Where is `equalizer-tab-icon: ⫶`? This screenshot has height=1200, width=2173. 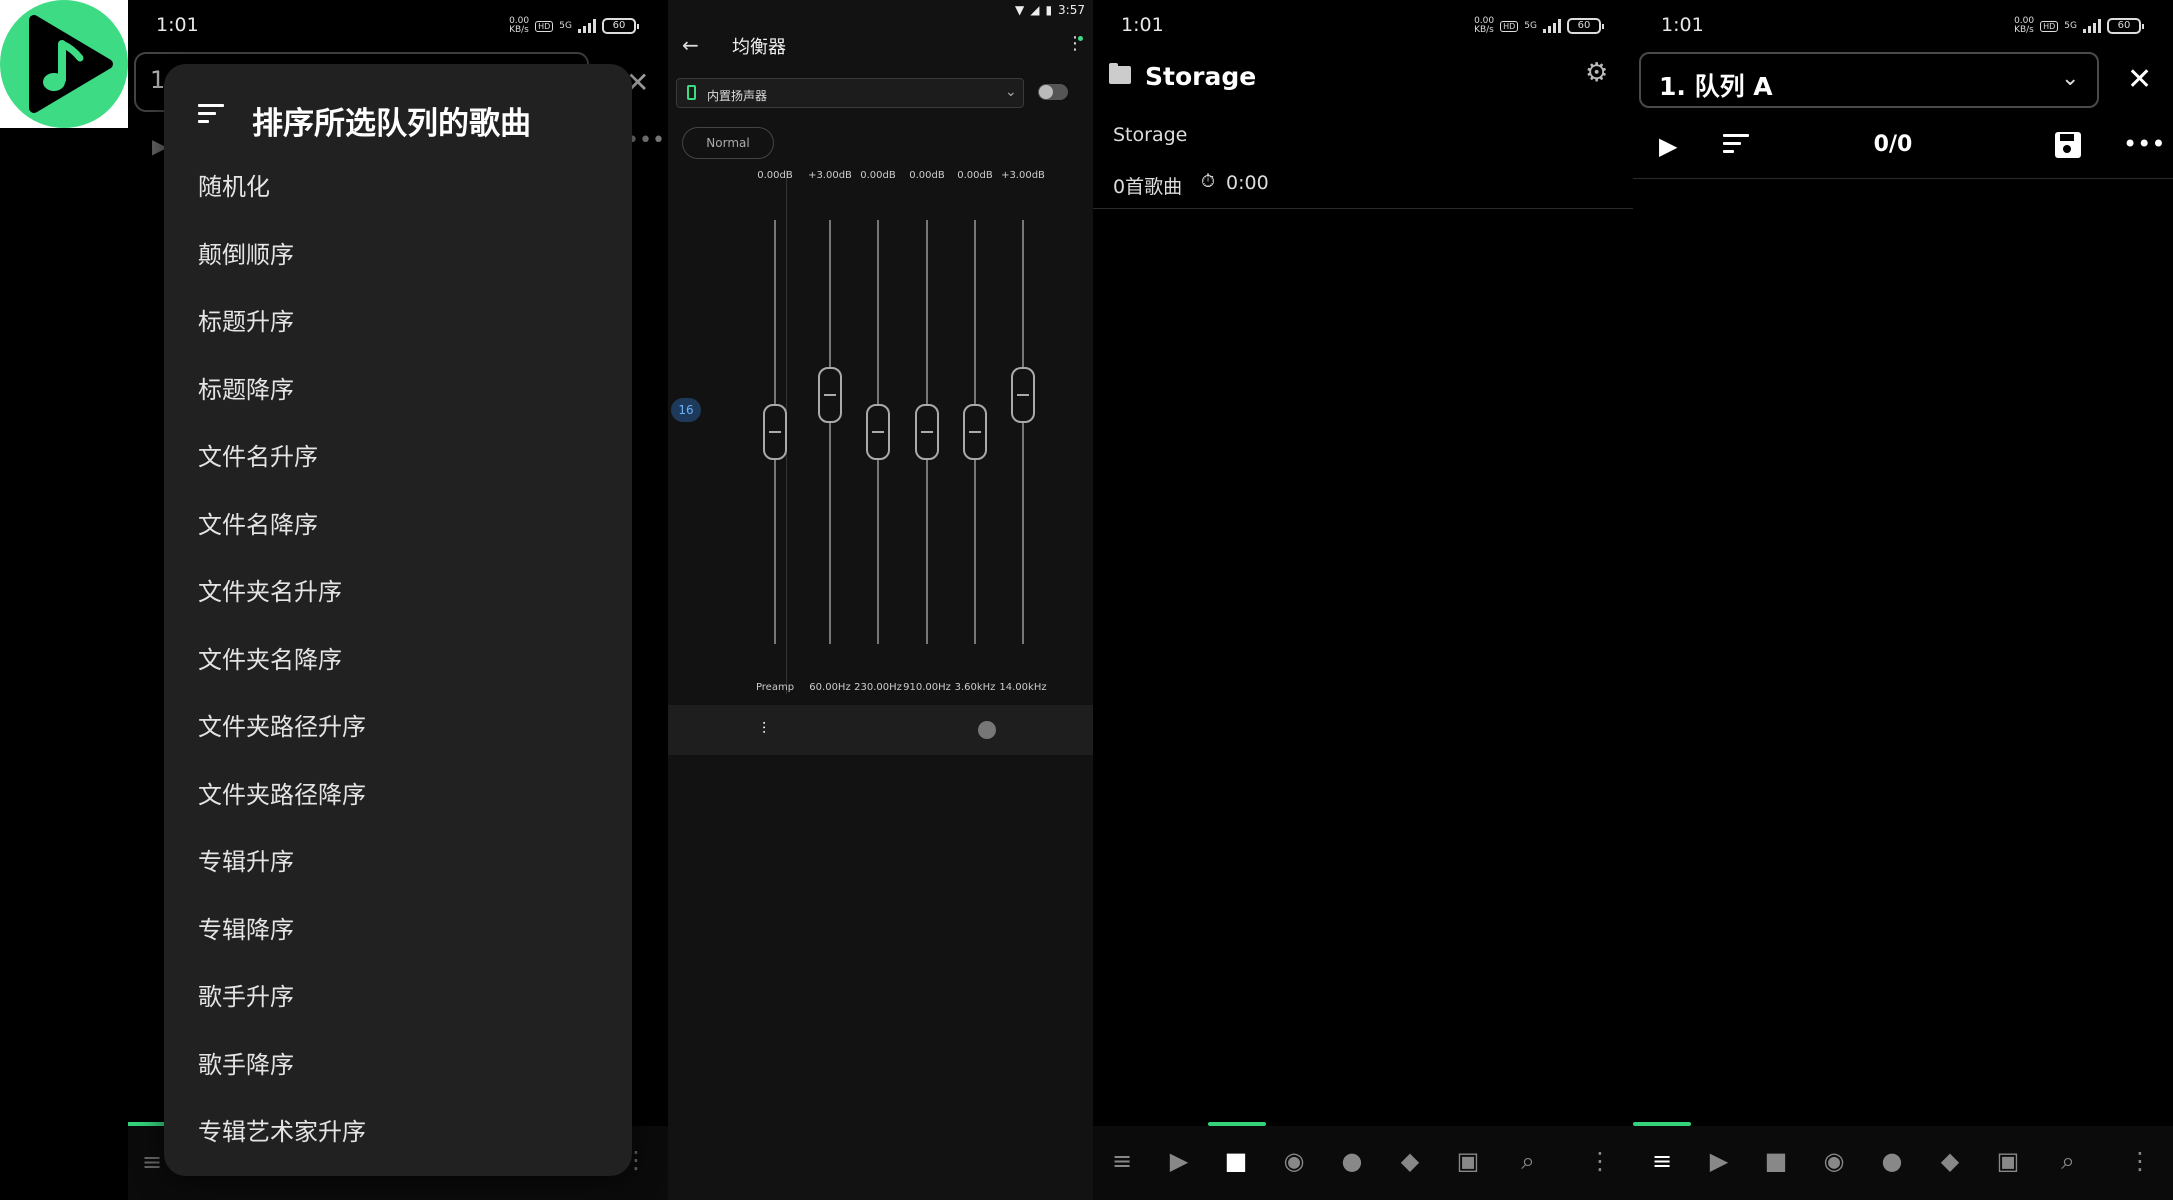
equalizer-tab-icon: ⫶ is located at coordinates (764, 729).